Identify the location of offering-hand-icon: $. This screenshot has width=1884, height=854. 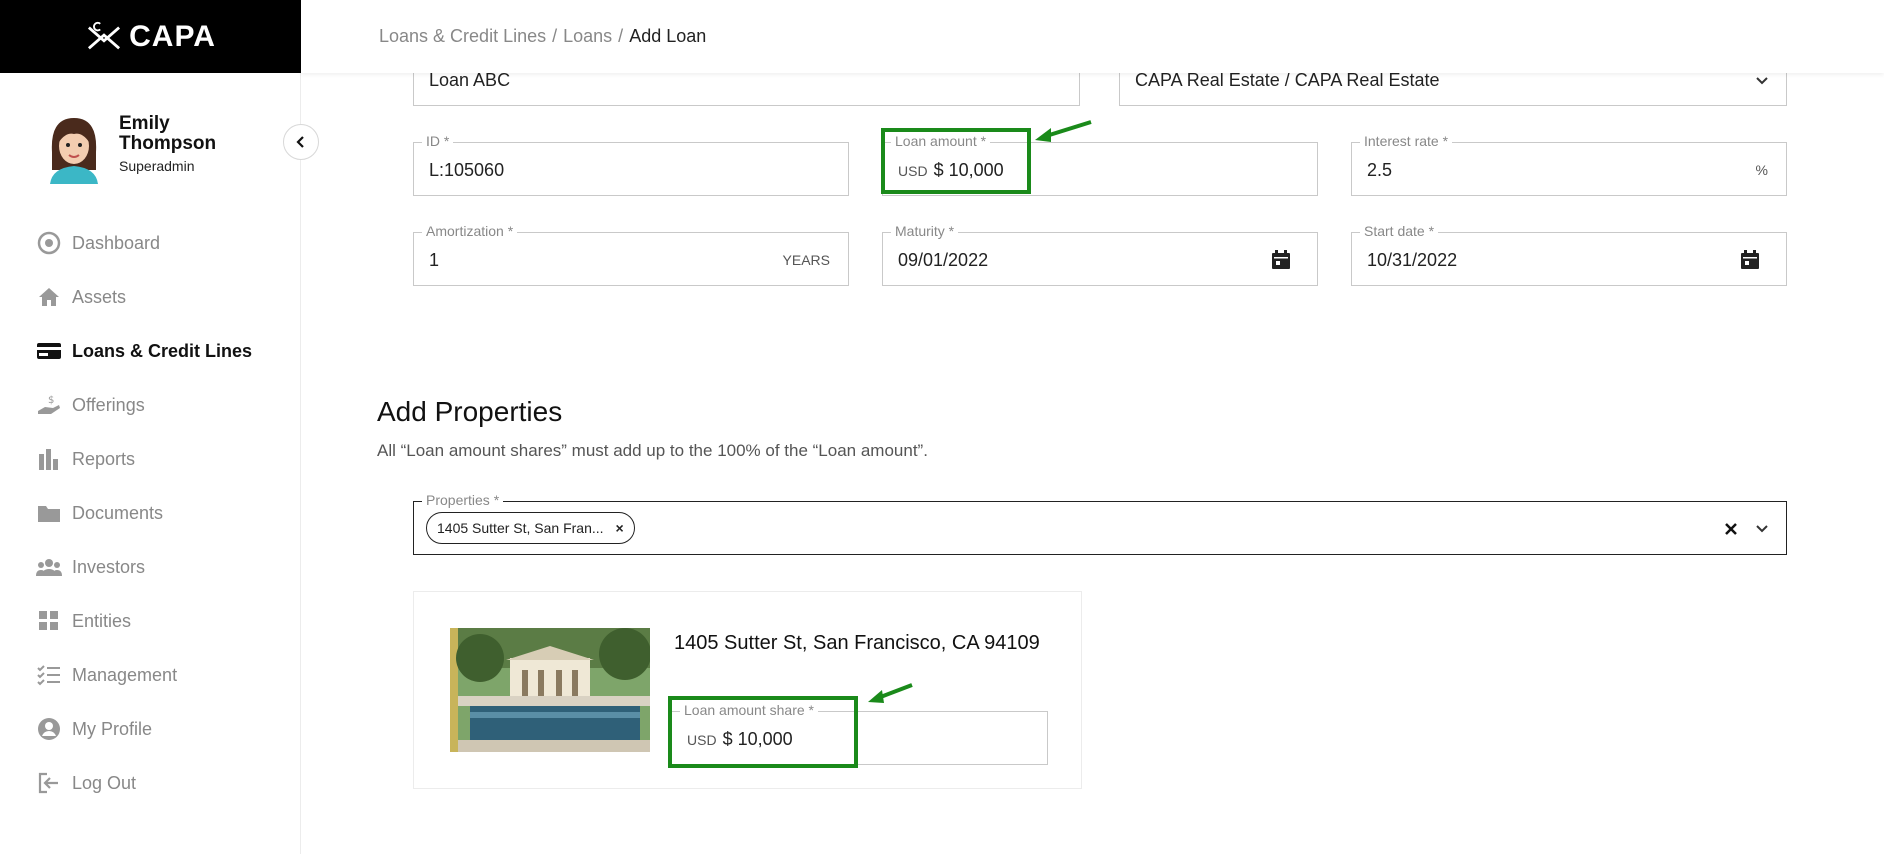
(49, 405).